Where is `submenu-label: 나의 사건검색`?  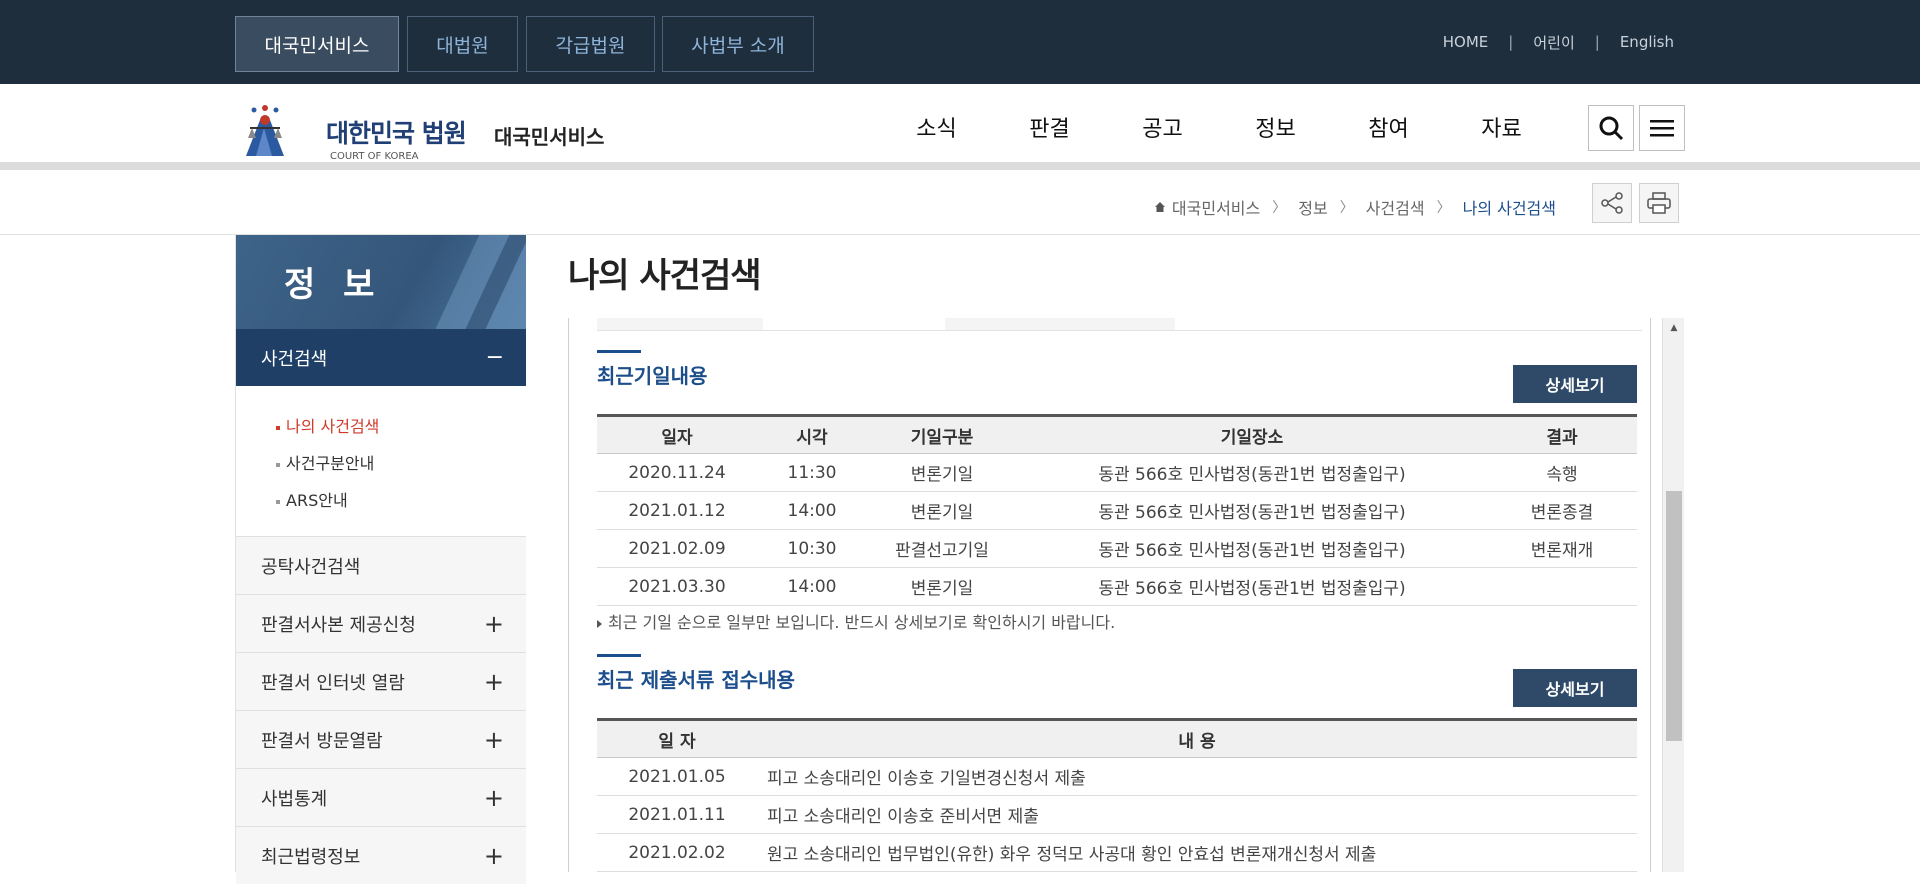
submenu-label: 나의 사건검색 is located at coordinates (333, 426).